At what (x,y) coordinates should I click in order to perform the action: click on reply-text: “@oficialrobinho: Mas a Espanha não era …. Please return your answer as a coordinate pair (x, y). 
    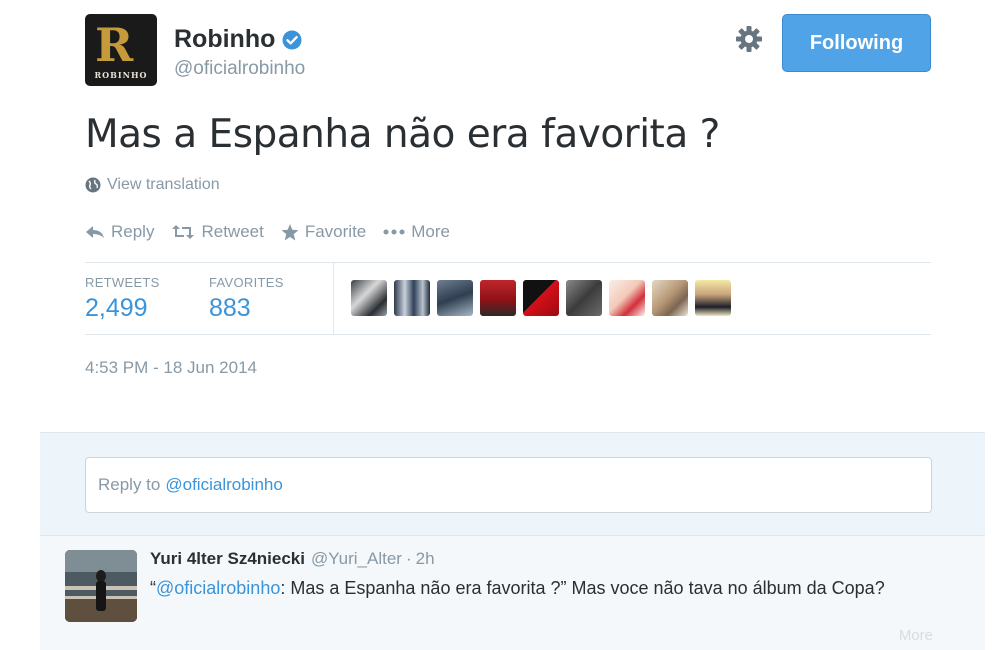
    Looking at the image, I should click on (530, 588).